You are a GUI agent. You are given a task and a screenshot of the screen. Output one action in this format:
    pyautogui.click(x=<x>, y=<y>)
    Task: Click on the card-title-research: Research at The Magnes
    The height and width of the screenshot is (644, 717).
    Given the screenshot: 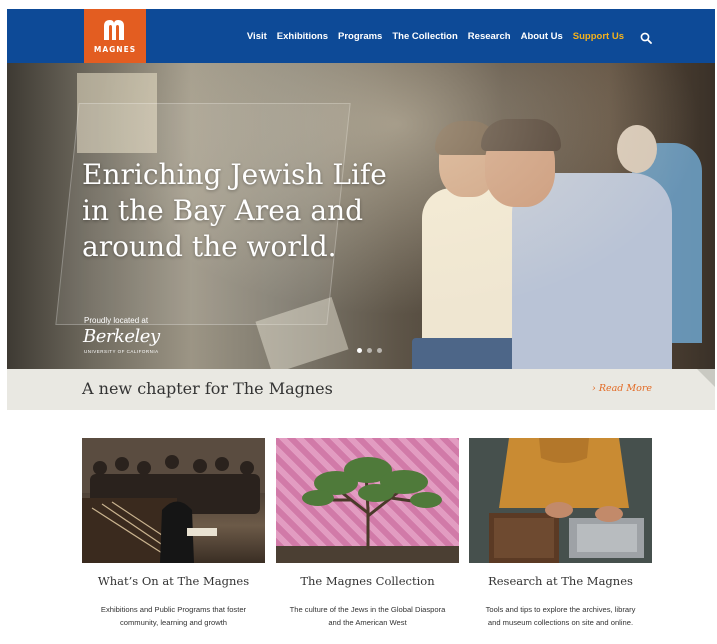 What is the action you would take?
    pyautogui.click(x=560, y=581)
    